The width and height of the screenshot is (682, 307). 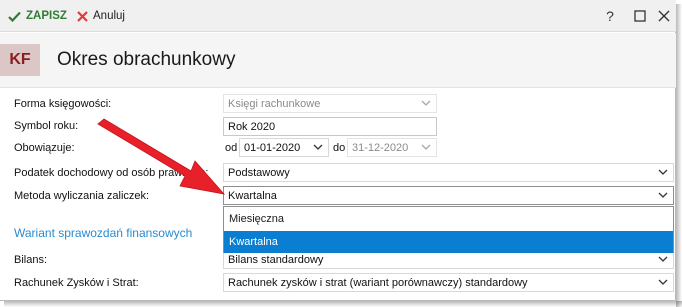 I want to click on metoda-label: Metoda wyliczania zaliczek:, so click(x=82, y=196).